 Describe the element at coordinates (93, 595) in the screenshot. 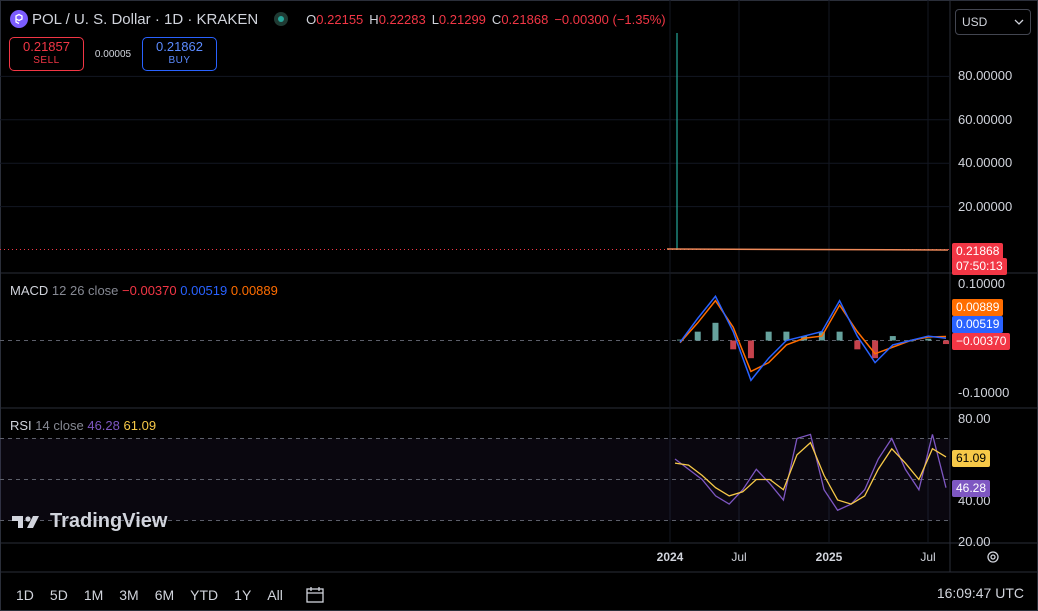

I see `timeframe-1m: 1M` at that location.